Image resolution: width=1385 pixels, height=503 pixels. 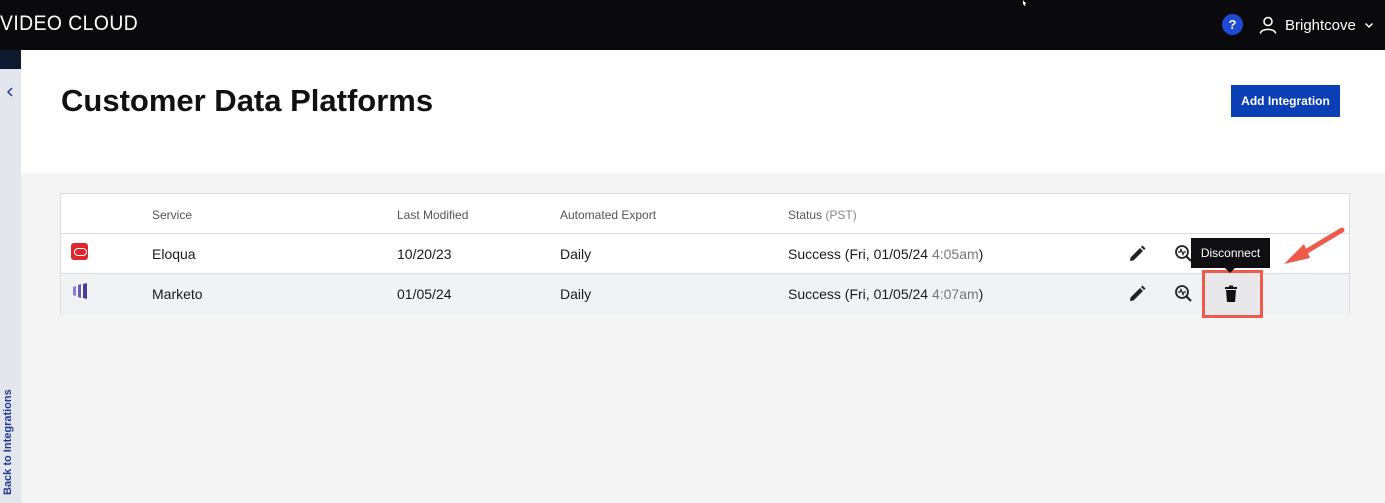 What do you see at coordinates (8, 442) in the screenshot?
I see `back-to-integrations-link: Back to Integrations` at bounding box center [8, 442].